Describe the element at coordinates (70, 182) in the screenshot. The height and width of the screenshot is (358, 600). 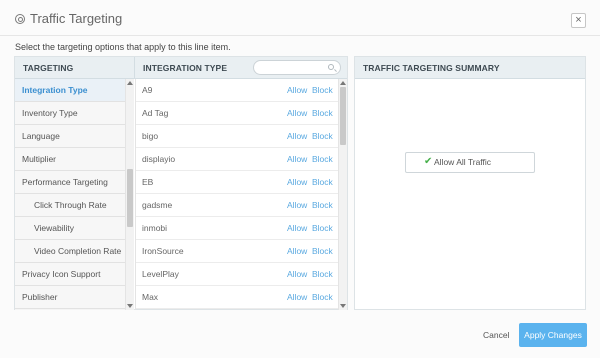
I see `param-item-performance-targeting: Performance Targeting` at that location.